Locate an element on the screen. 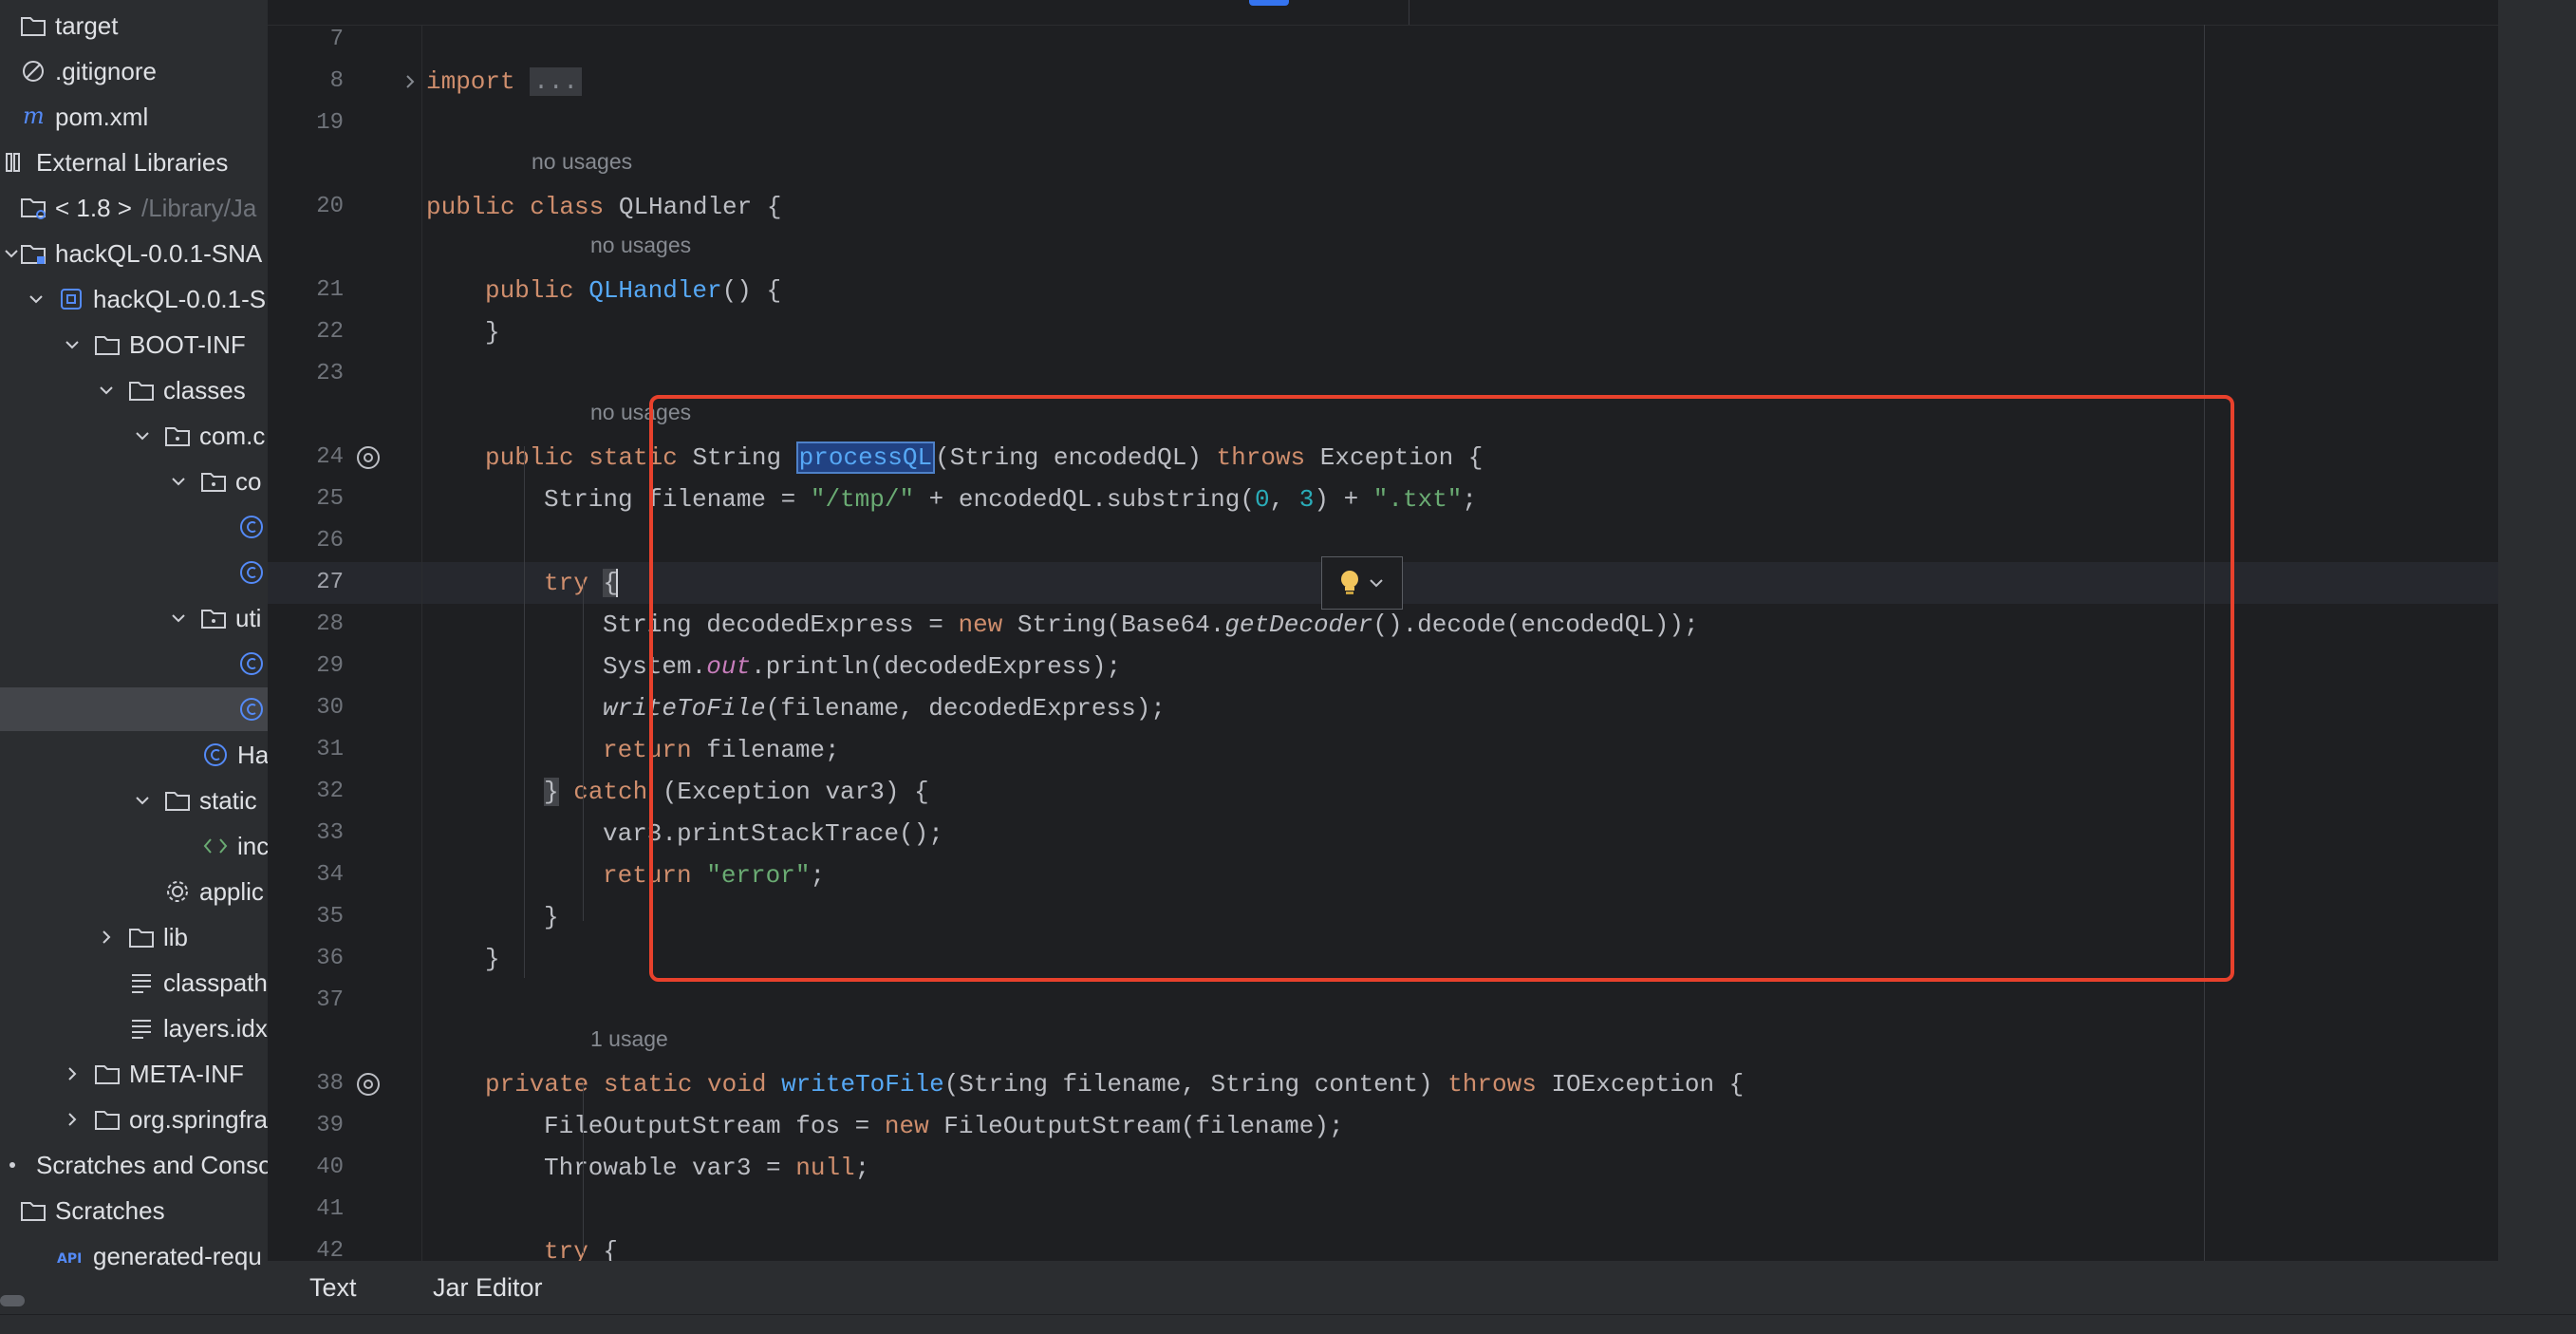  tree-item-label: BOOT-INF is located at coordinates (187, 344).